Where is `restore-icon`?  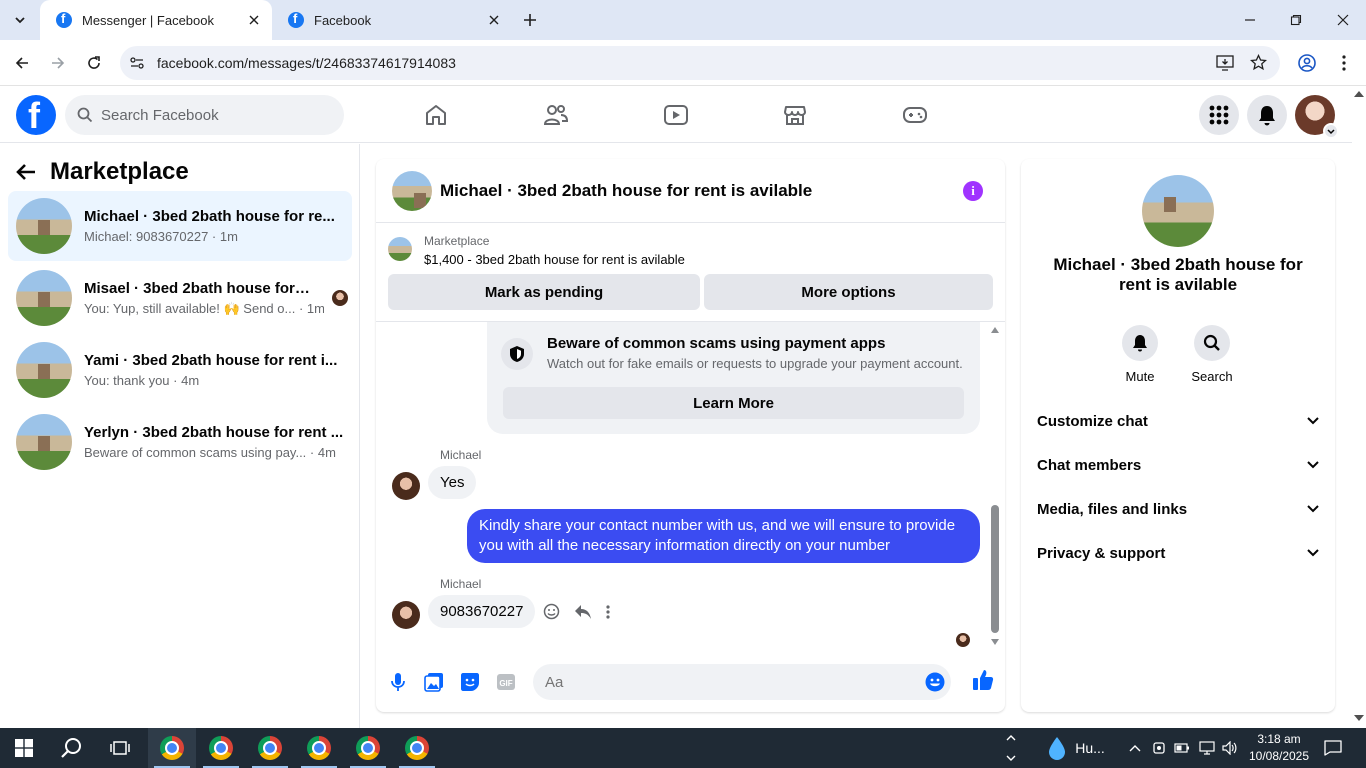
restore-icon is located at coordinates (1296, 20).